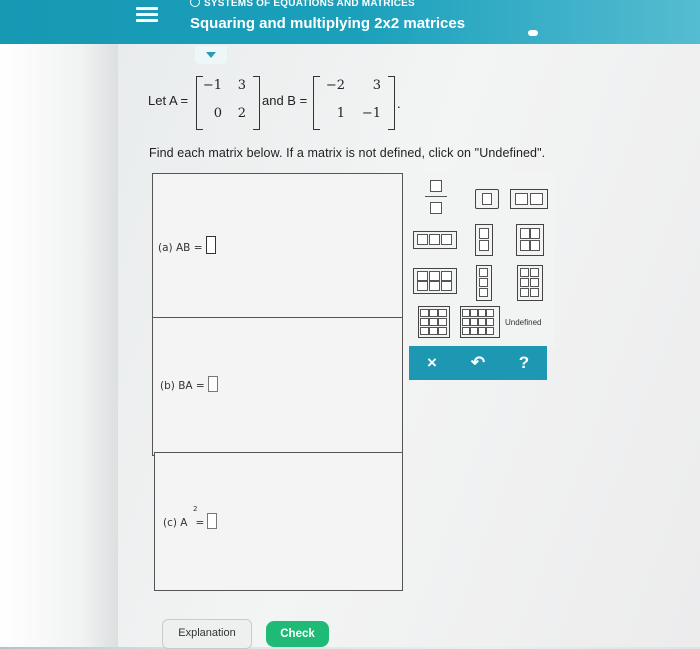  What do you see at coordinates (180, 248) in the screenshot?
I see `part-a-label: (a) AB =` at bounding box center [180, 248].